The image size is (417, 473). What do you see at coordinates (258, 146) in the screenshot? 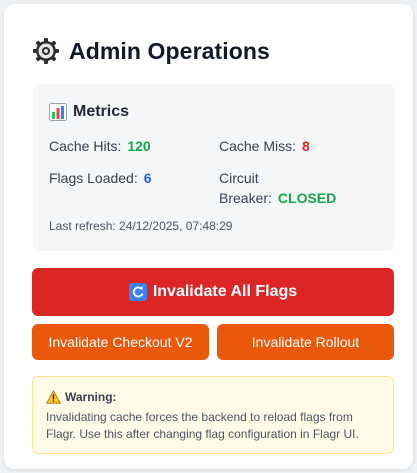
I see `cache-miss-label: Cache Miss:` at bounding box center [258, 146].